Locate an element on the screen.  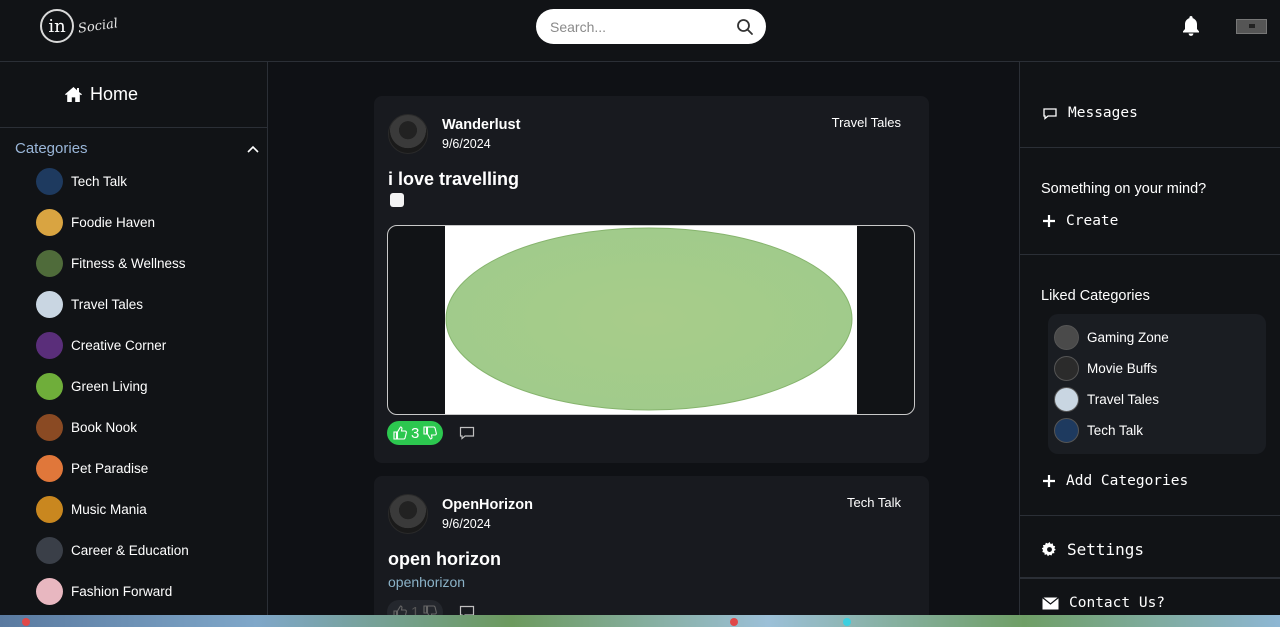
add-categories-label: Add Categories is located at coordinates (1127, 481).